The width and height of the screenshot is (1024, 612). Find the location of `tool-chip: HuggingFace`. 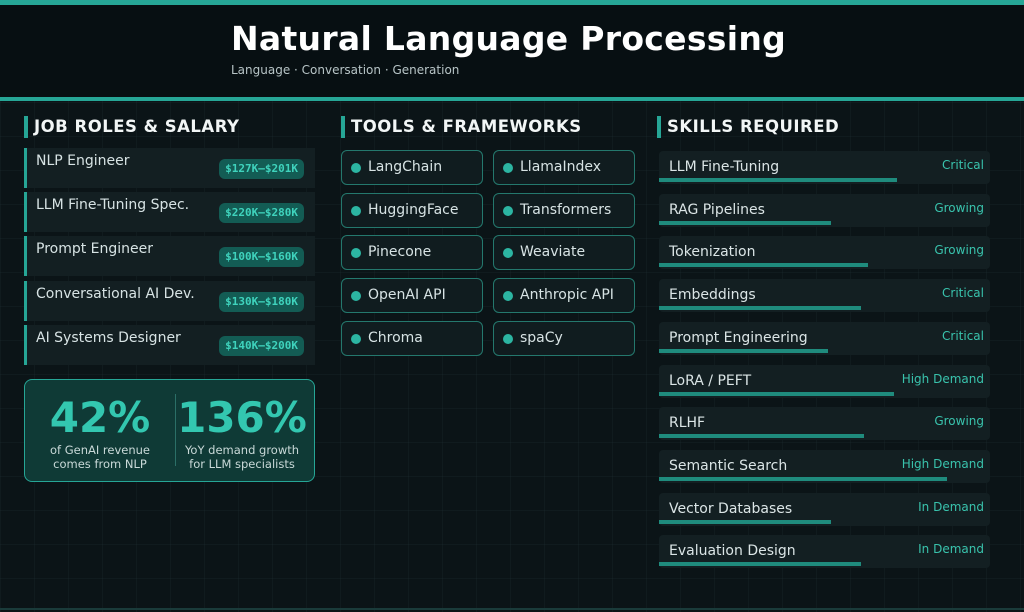

tool-chip: HuggingFace is located at coordinates (412, 210).